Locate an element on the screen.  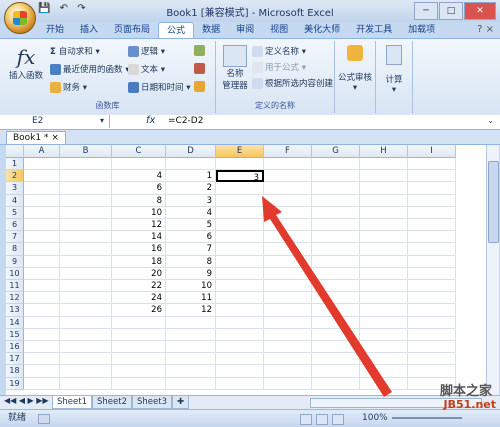
maximize-button: □ is located at coordinates (451, 11).